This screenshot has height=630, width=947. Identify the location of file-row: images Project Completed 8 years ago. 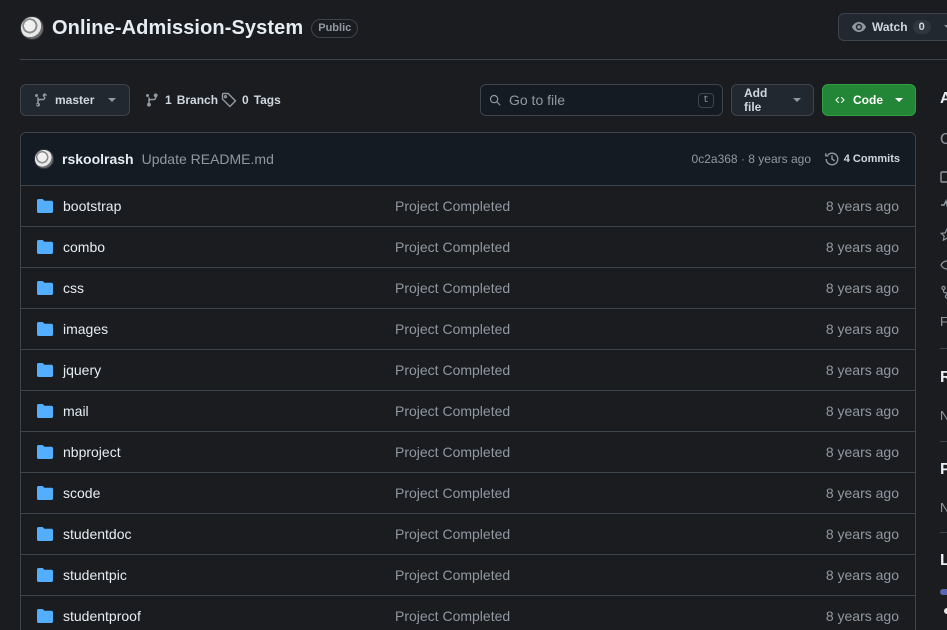
(468, 329).